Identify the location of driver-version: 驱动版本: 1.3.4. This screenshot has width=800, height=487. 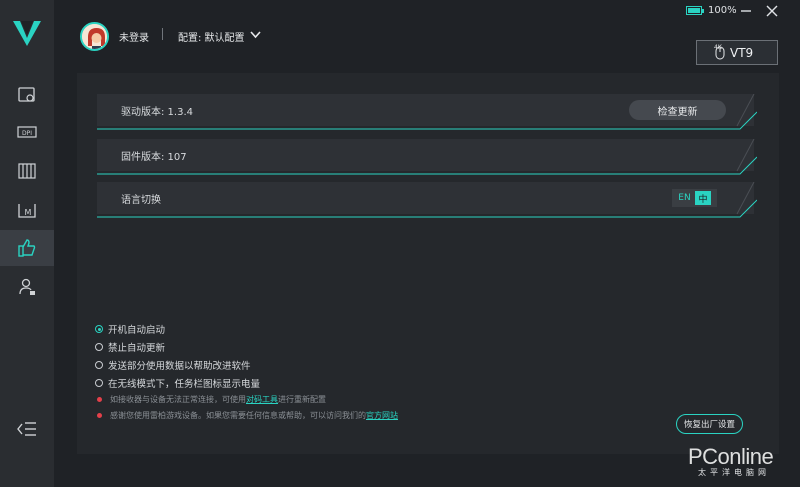
(157, 112).